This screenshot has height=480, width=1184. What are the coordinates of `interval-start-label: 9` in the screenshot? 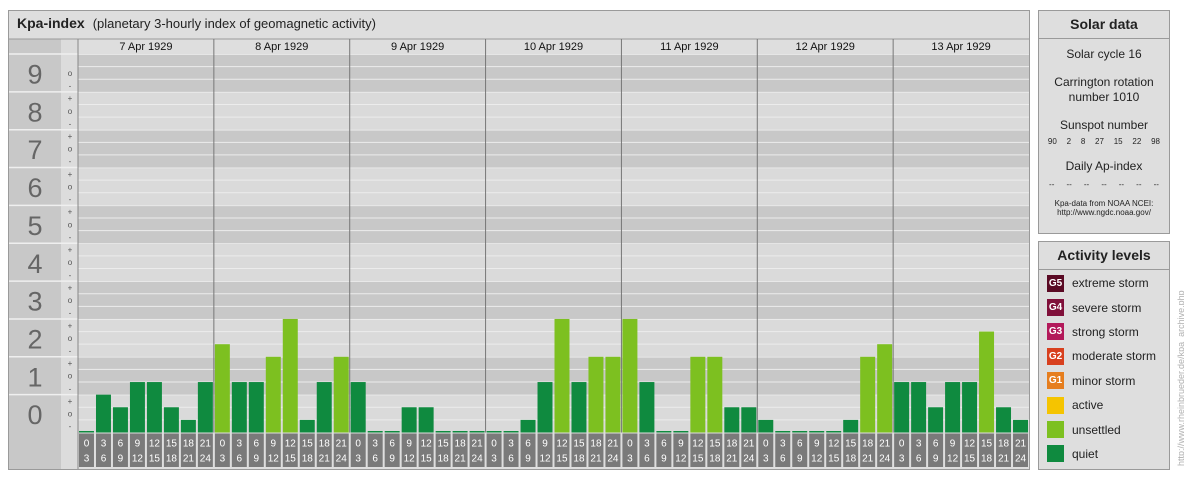 It's located at (681, 444).